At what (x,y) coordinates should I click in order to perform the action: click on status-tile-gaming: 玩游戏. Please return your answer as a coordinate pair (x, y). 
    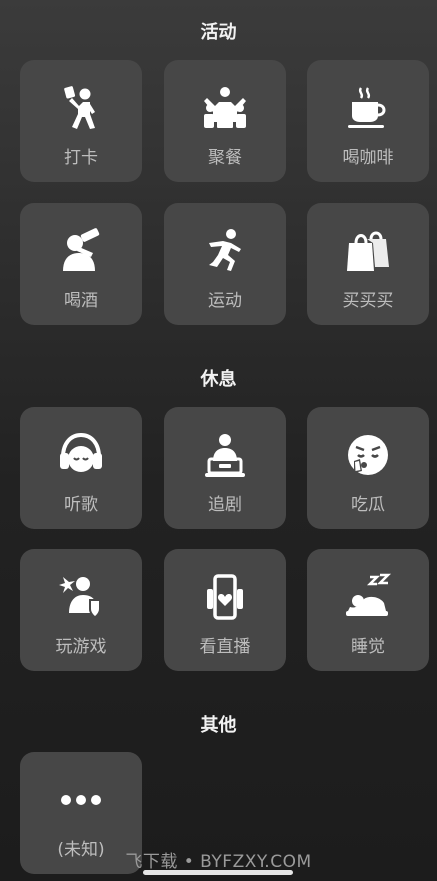
    Looking at the image, I should click on (81, 610).